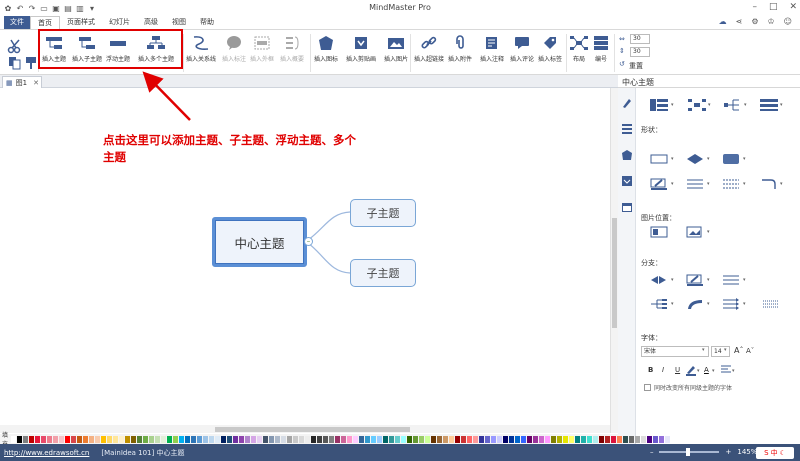 The height and width of the screenshot is (461, 800). I want to click on shape-rectangle-icon, so click(659, 159).